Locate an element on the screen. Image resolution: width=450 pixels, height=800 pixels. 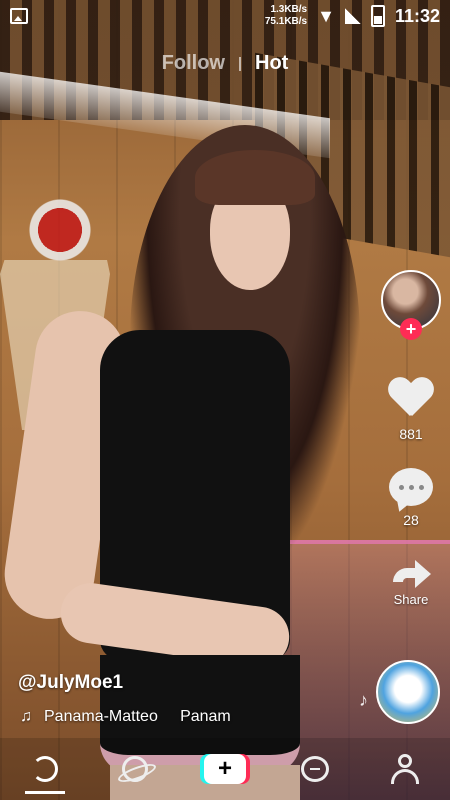
battery-icon is located at coordinates (377, 16).